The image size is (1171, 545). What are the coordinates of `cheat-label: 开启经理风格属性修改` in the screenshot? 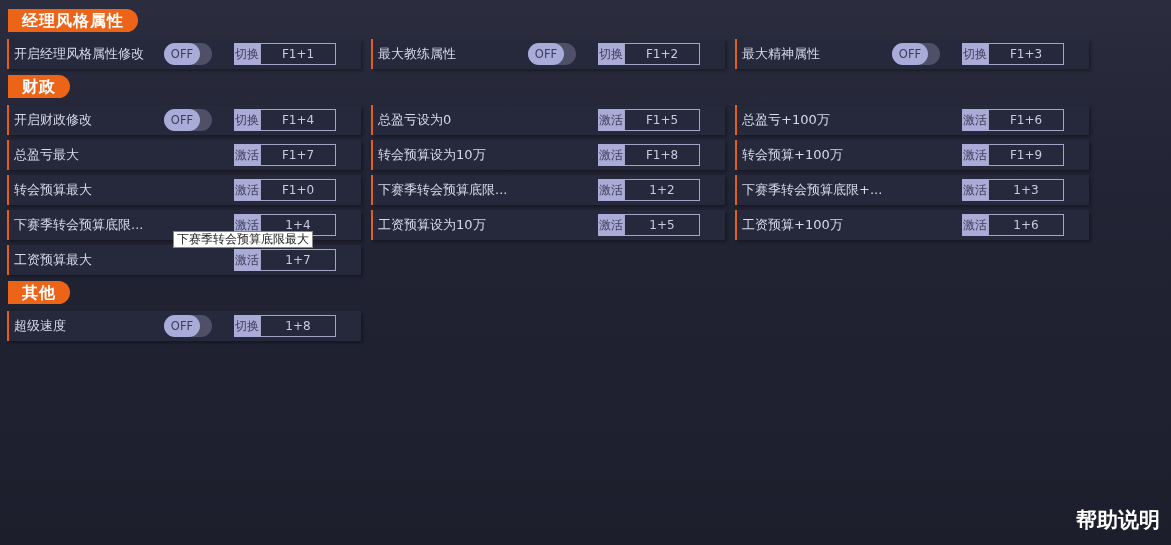 It's located at (79, 54).